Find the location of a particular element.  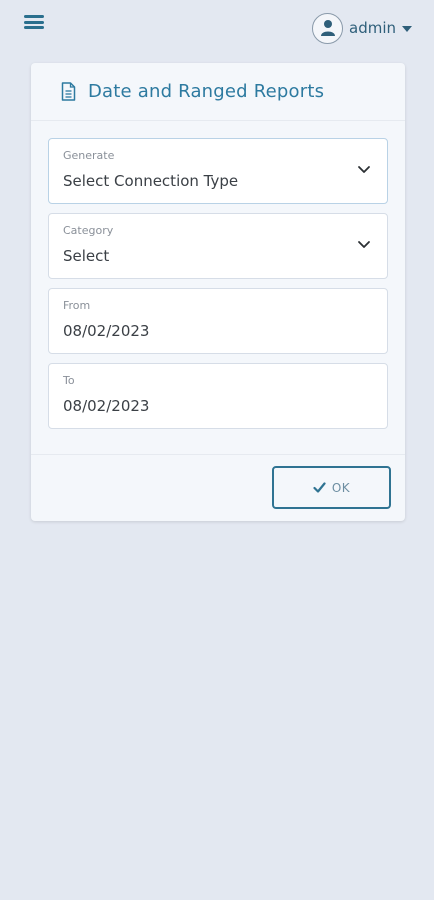

card-header: Date and Ranged Reports is located at coordinates (218, 92).